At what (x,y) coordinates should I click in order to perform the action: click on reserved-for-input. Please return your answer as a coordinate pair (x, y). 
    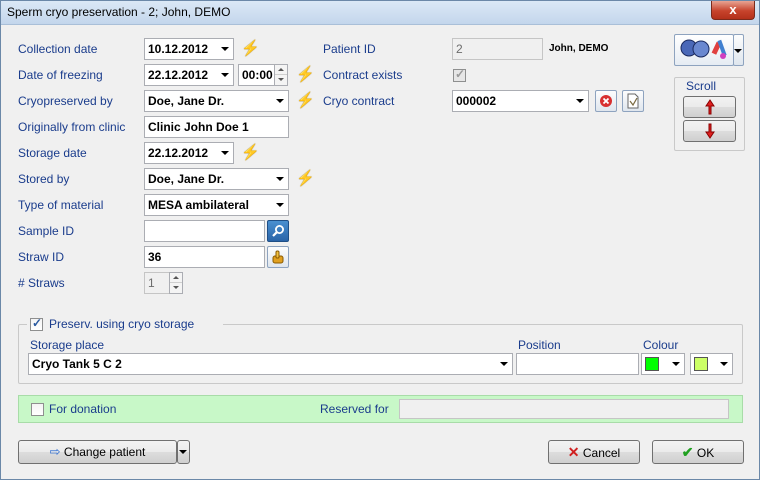
    Looking at the image, I should click on (564, 409).